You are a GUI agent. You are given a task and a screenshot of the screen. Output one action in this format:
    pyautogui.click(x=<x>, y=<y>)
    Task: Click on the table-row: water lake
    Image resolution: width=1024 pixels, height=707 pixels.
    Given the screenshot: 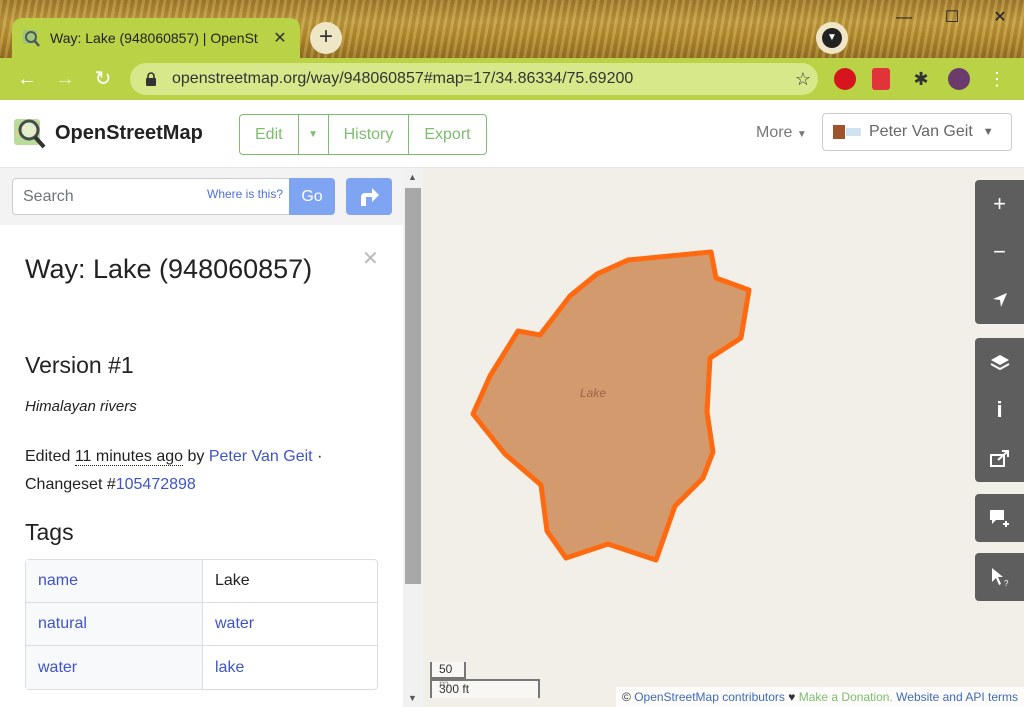 What is the action you would take?
    pyautogui.click(x=201, y=667)
    